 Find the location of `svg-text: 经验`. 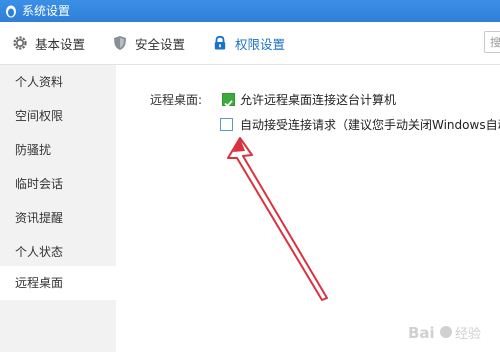

svg-text: 经验 is located at coordinates (468, 334).